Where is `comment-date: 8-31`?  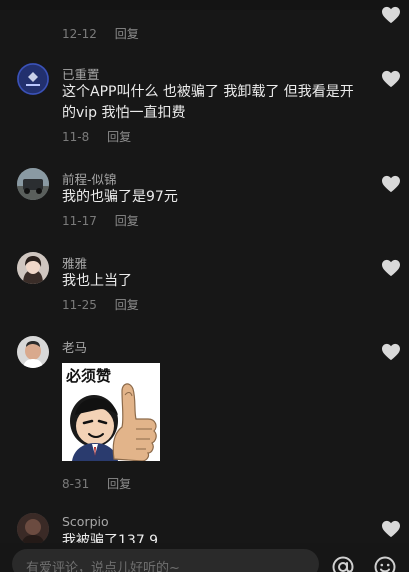
comment-date: 8-31 is located at coordinates (76, 484).